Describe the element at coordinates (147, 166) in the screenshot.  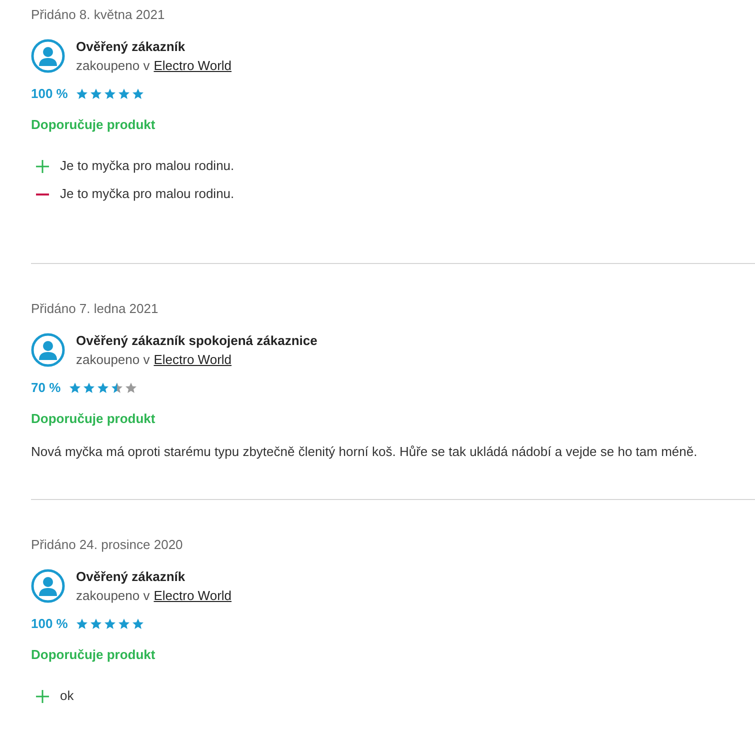
I see `pro-text: Je to myčka pro malou rodinu.` at that location.